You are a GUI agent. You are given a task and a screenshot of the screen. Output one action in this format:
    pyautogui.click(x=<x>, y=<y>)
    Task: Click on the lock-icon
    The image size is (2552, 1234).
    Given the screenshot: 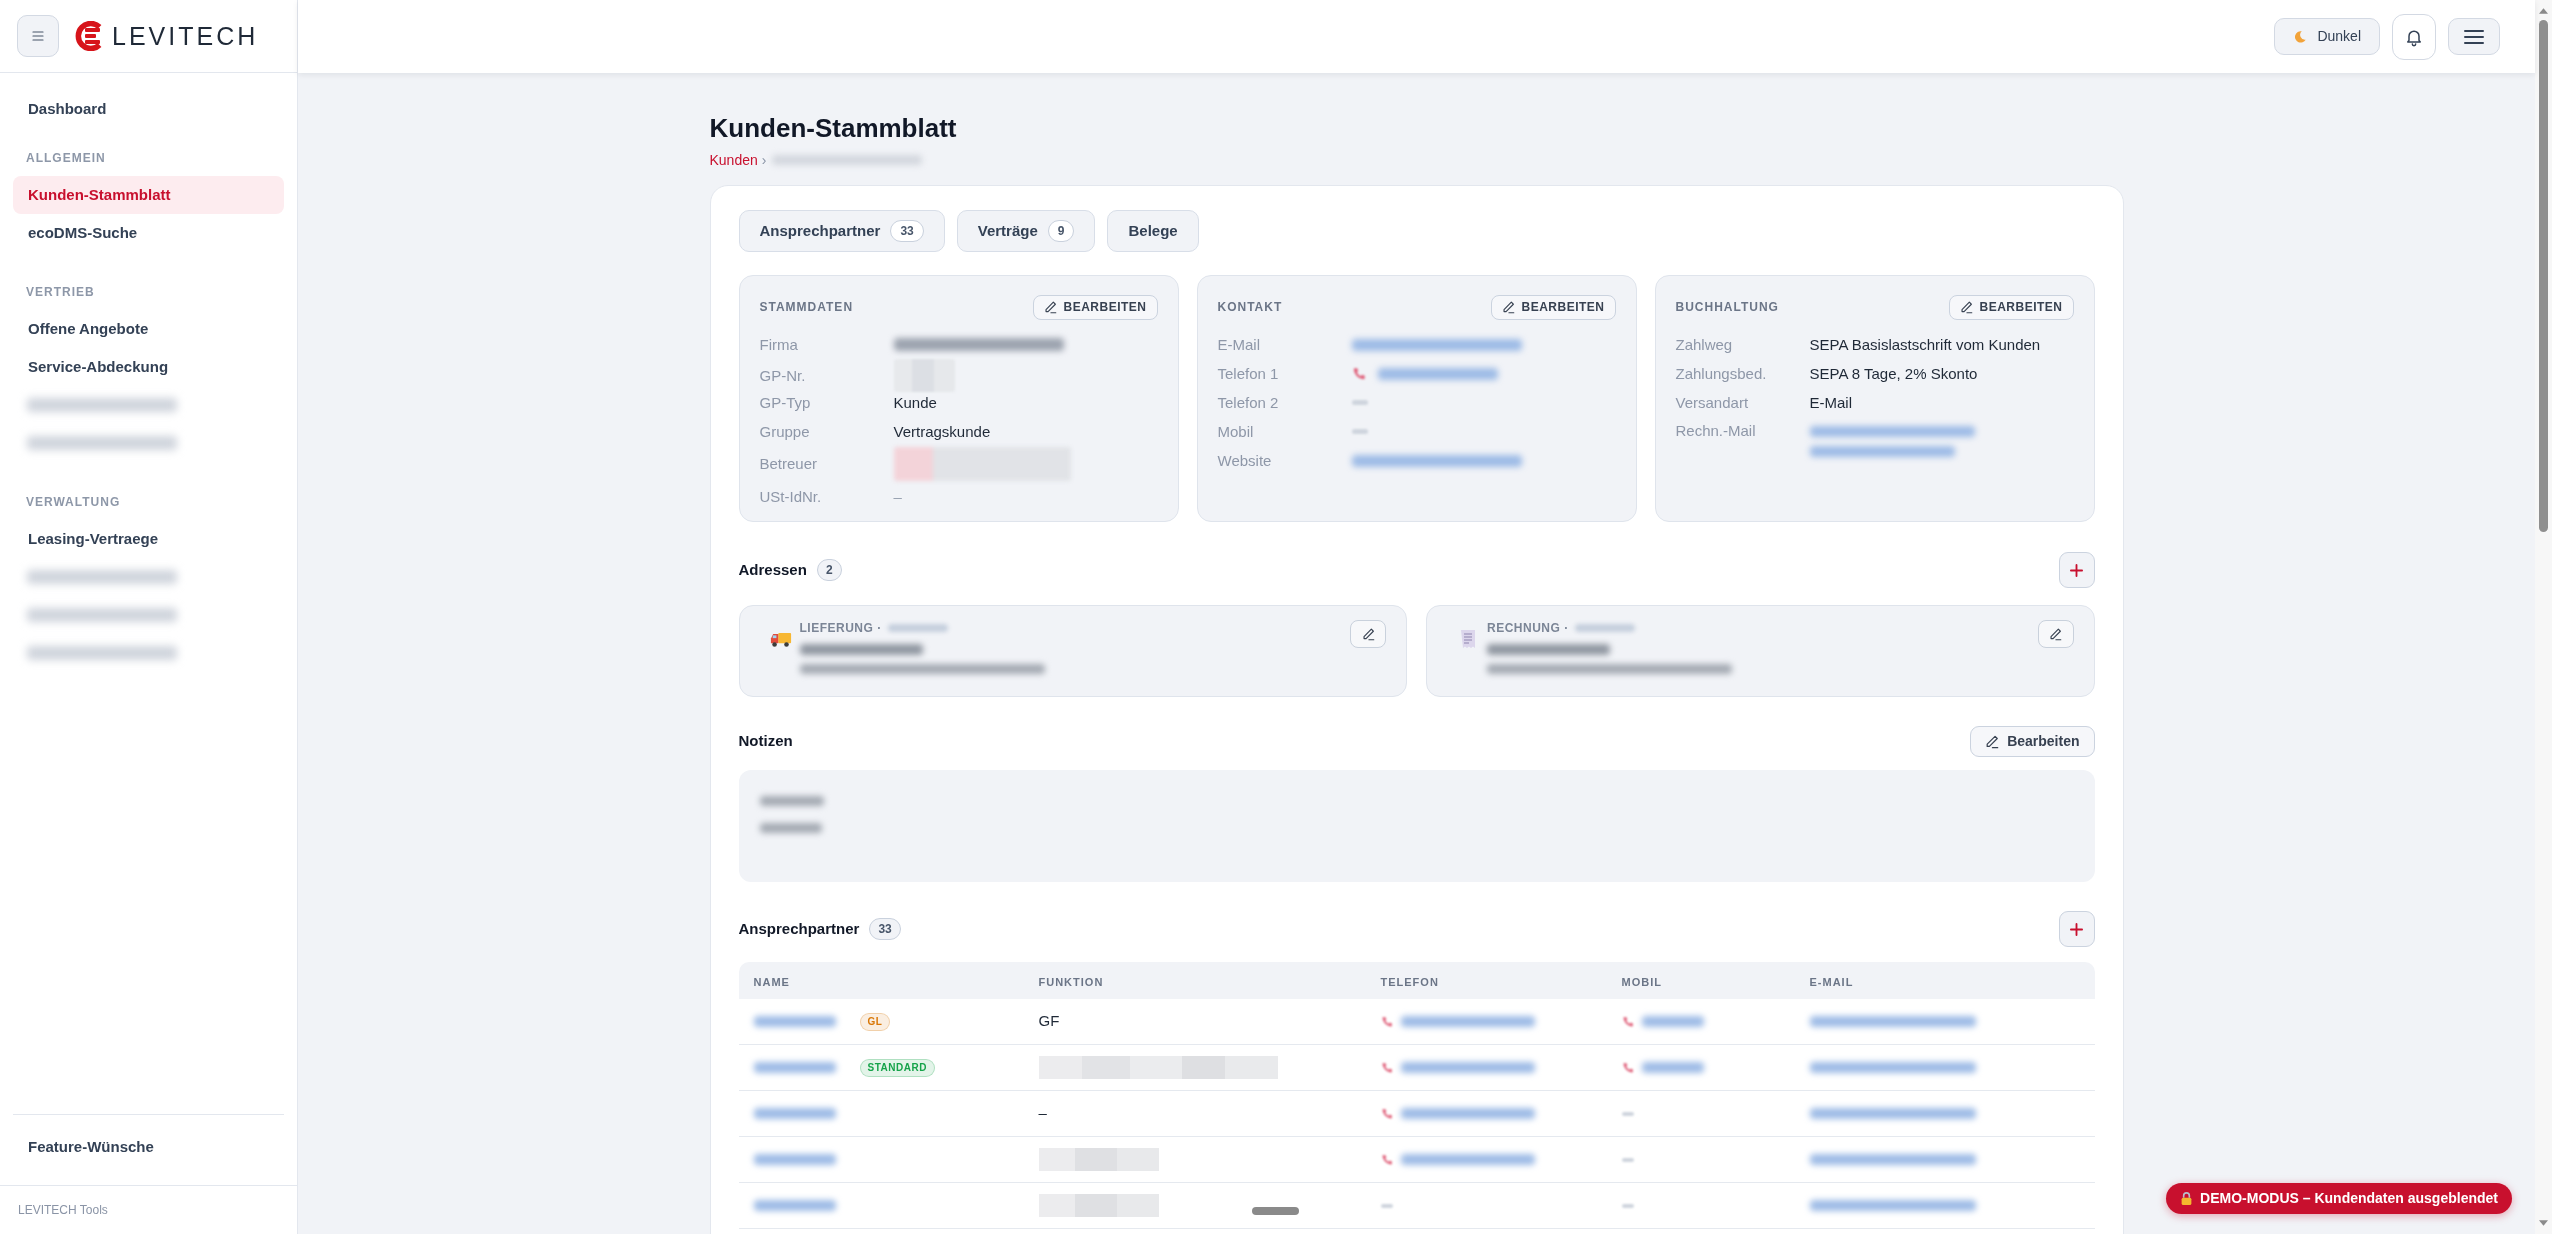 What is the action you would take?
    pyautogui.click(x=2187, y=1198)
    